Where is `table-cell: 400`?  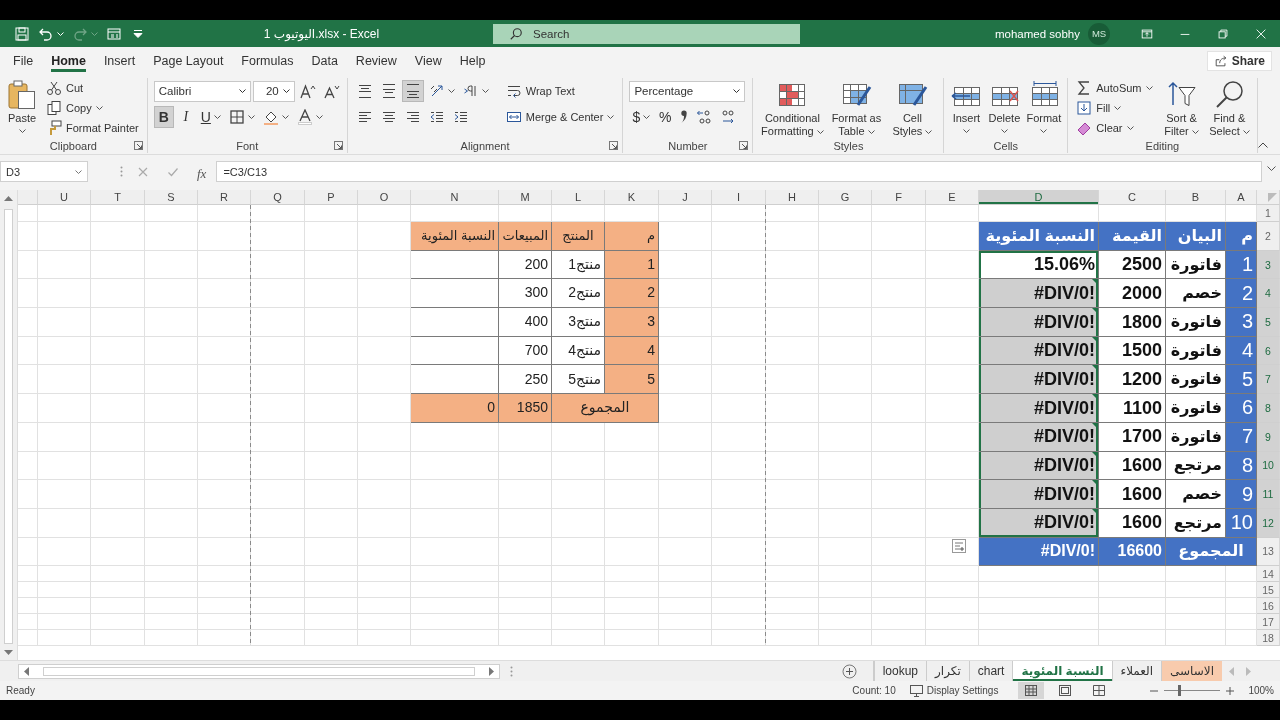 table-cell: 400 is located at coordinates (525, 322).